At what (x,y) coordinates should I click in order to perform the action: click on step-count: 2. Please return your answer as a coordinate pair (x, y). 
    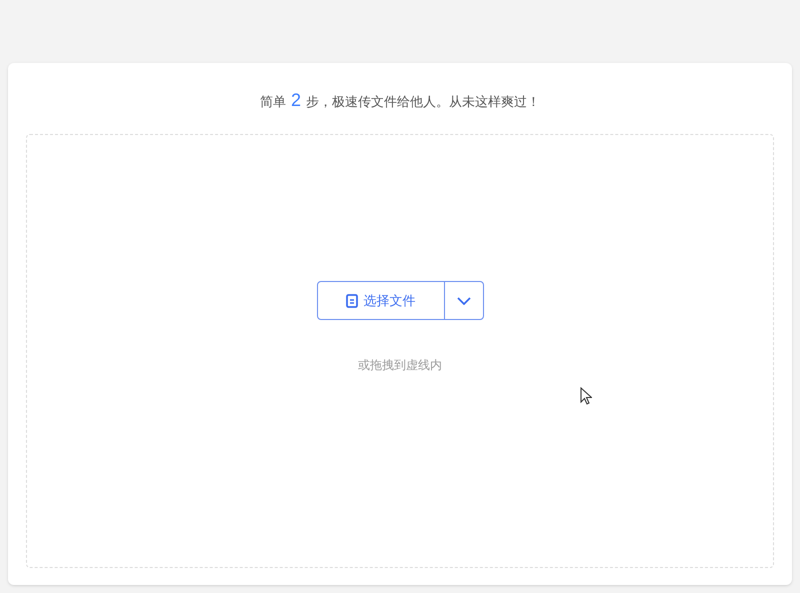
    Looking at the image, I should click on (295, 100).